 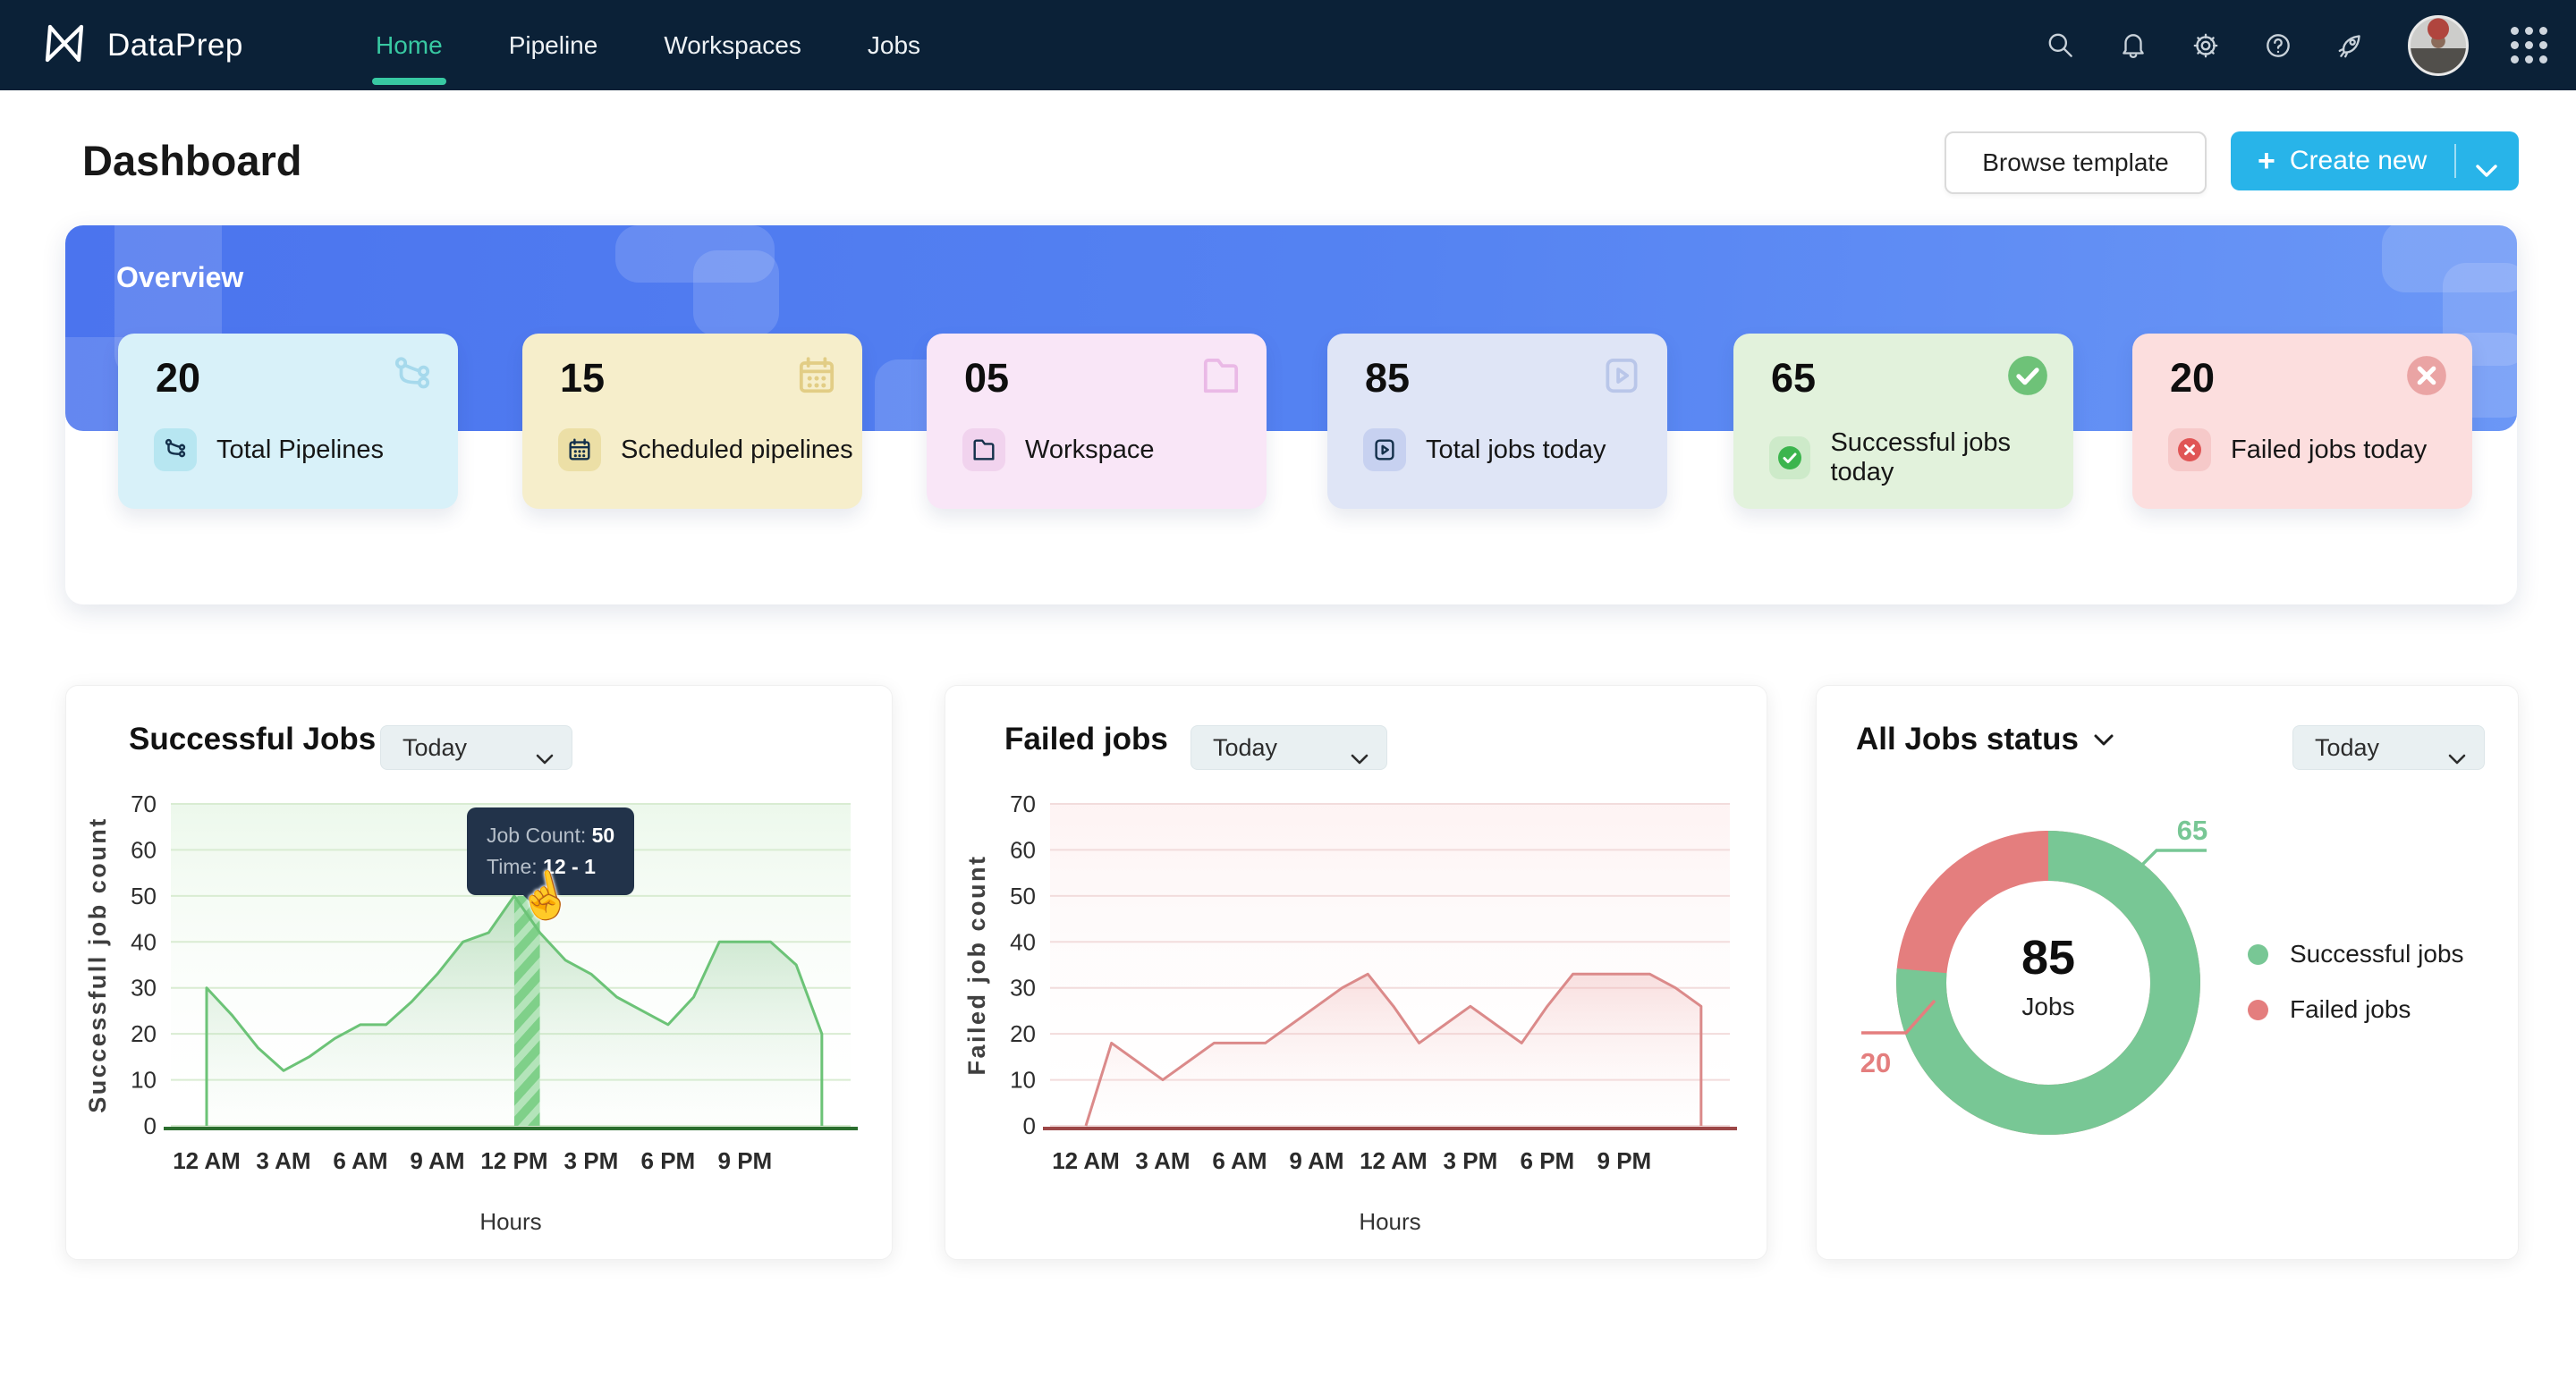 I want to click on donut-legend: Successful jobs Failed jobs, so click(x=2356, y=995).